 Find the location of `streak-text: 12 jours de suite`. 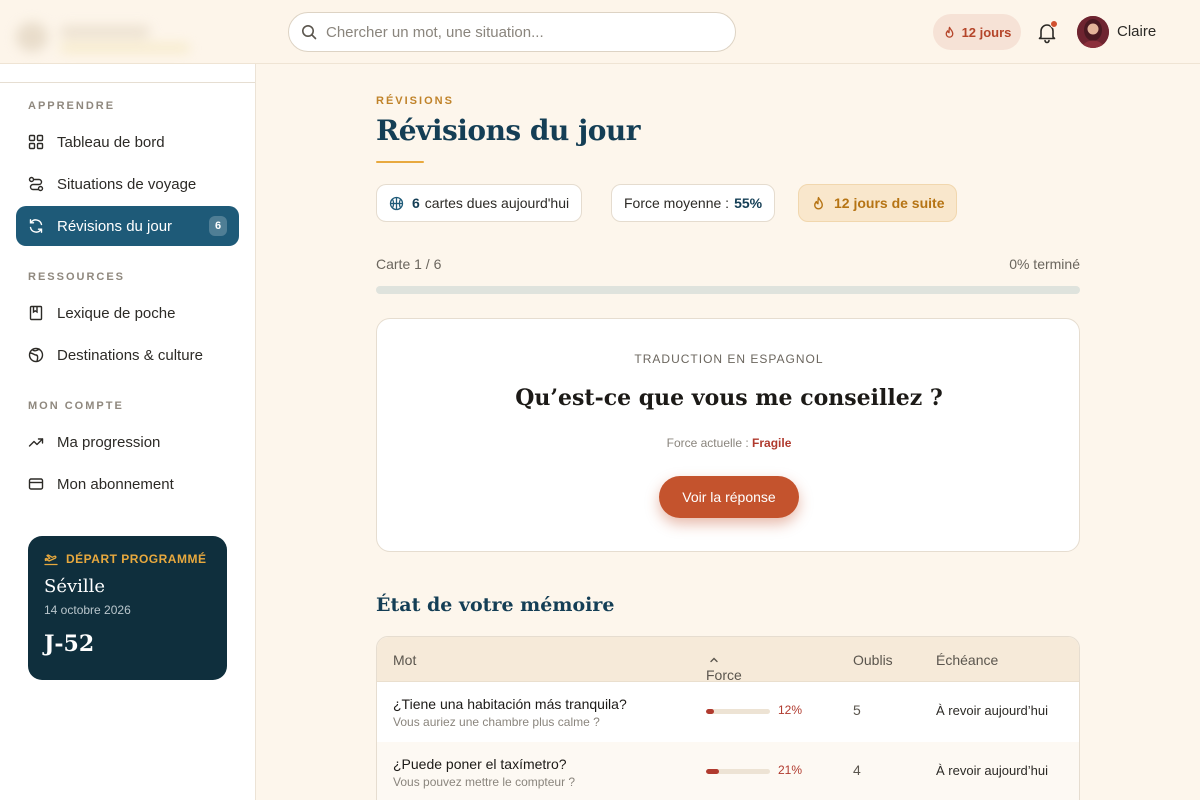

streak-text: 12 jours de suite is located at coordinates (889, 203).